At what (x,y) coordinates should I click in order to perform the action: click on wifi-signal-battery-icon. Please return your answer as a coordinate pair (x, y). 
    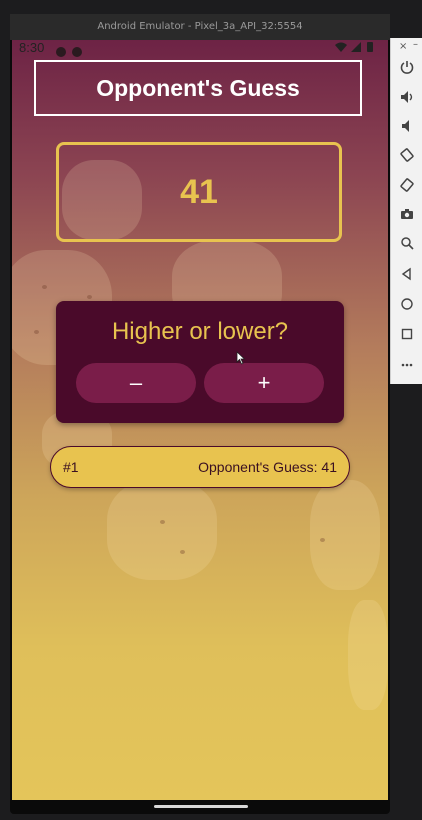
    Looking at the image, I should click on (354, 47).